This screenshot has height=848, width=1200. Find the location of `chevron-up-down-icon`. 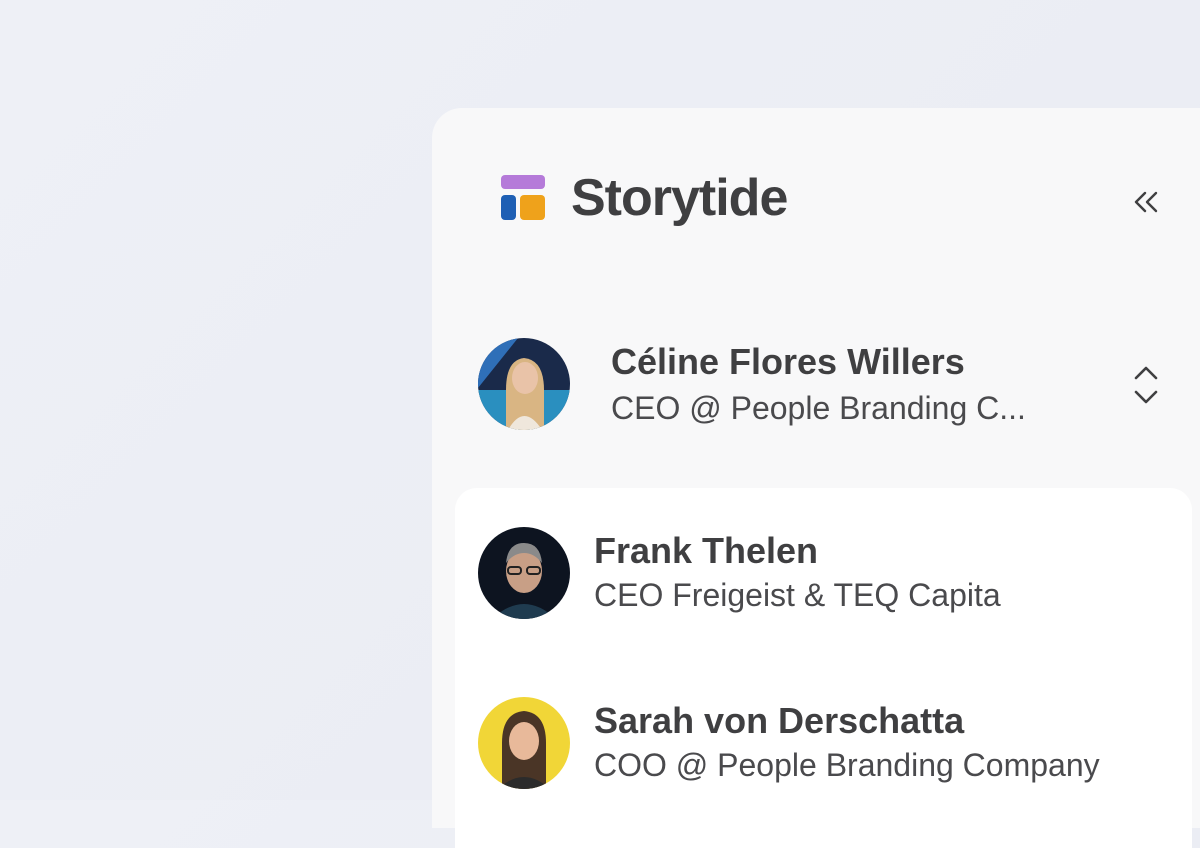

chevron-up-down-icon is located at coordinates (1146, 385).